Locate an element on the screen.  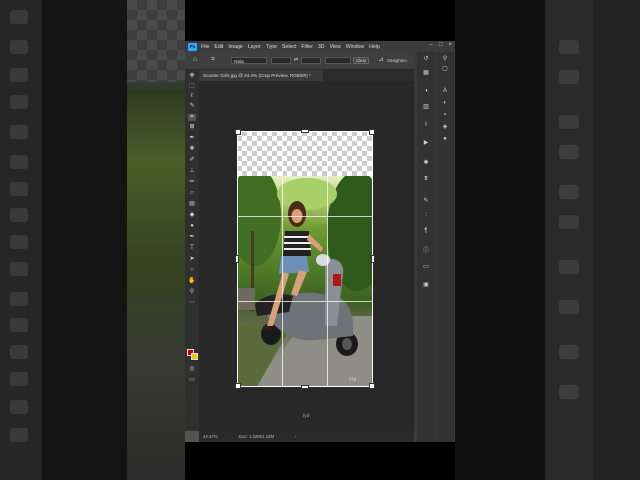
status-arrow-icon: › is located at coordinates (295, 436).